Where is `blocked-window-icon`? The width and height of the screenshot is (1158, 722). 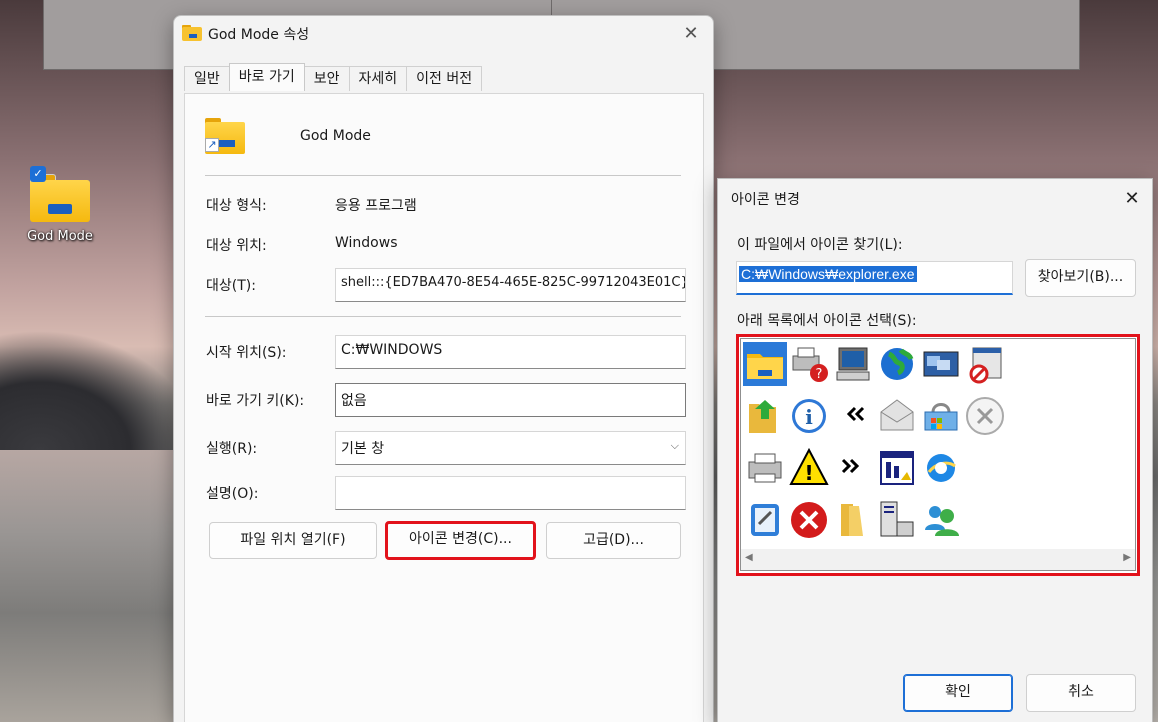
blocked-window-icon is located at coordinates (985, 364).